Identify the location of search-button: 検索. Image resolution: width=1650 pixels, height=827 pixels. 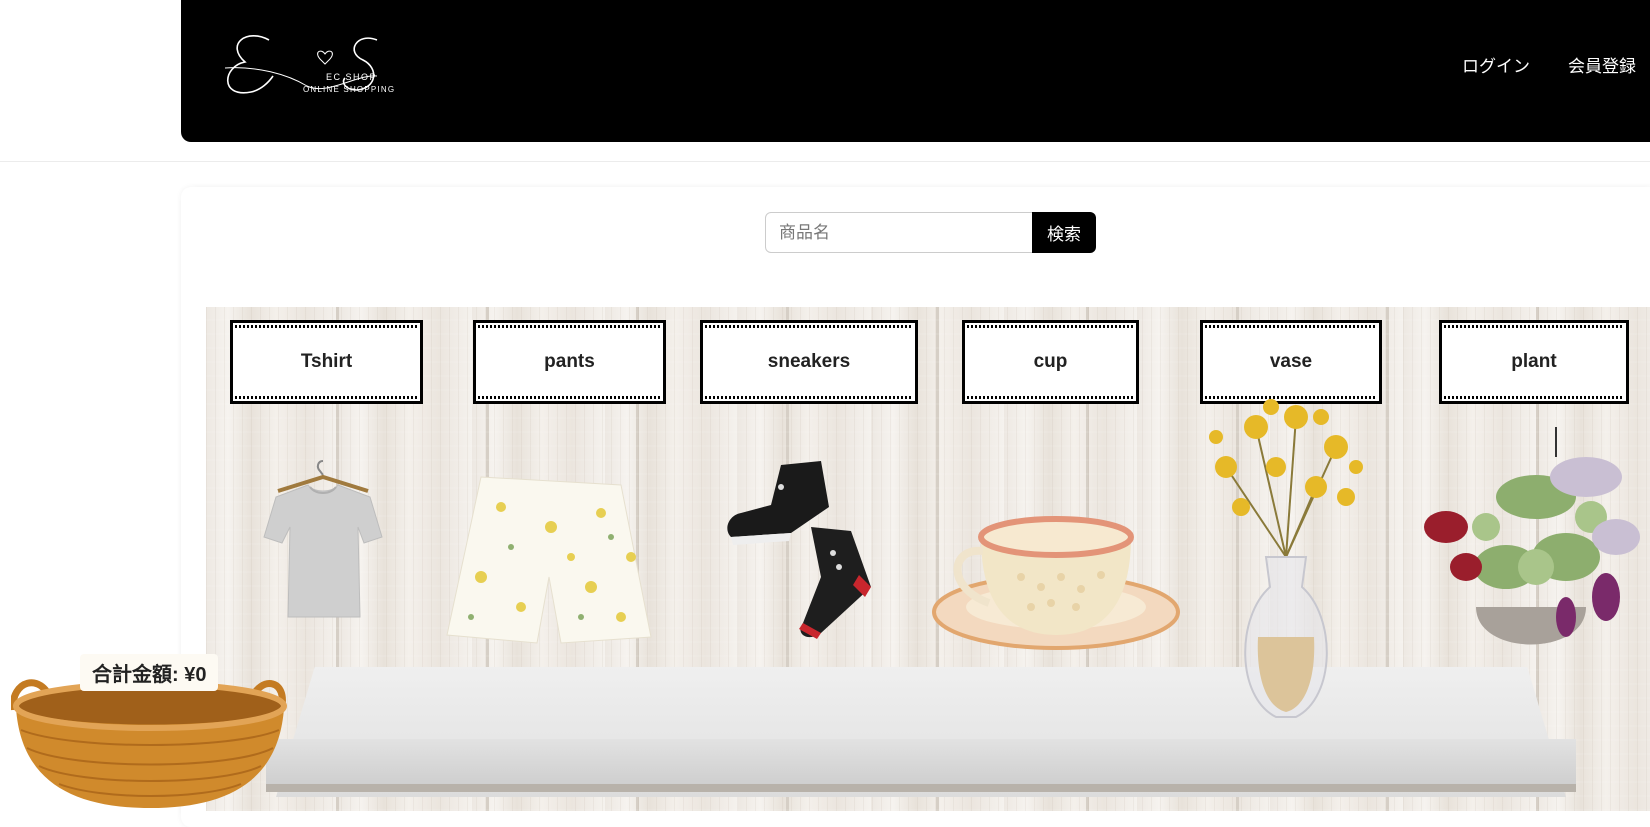
(1064, 232).